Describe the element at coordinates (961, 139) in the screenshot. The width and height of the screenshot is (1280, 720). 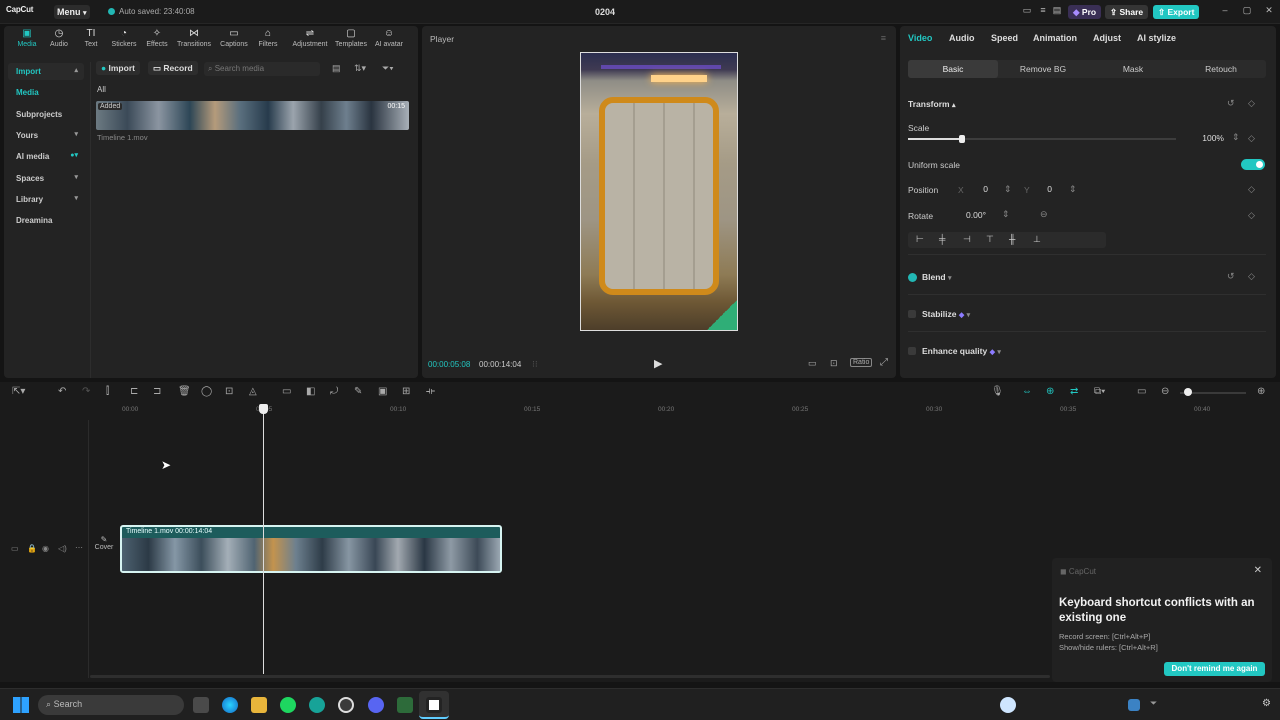
I see `scale-slider-handle` at that location.